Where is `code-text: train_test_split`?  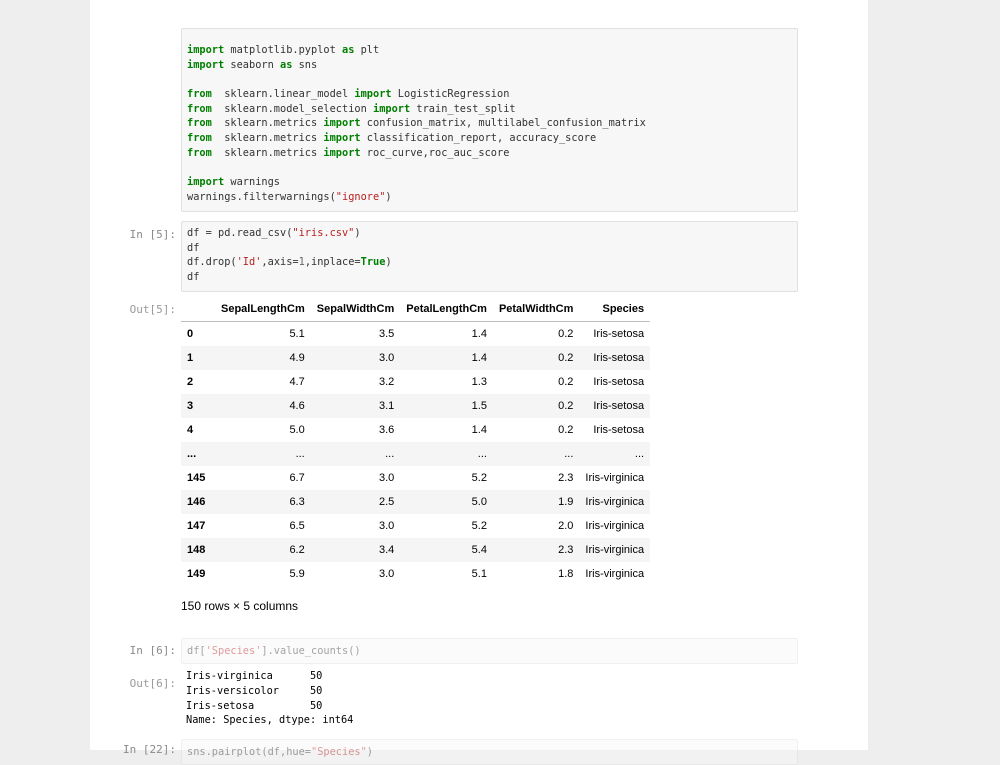 code-text: train_test_split is located at coordinates (463, 108).